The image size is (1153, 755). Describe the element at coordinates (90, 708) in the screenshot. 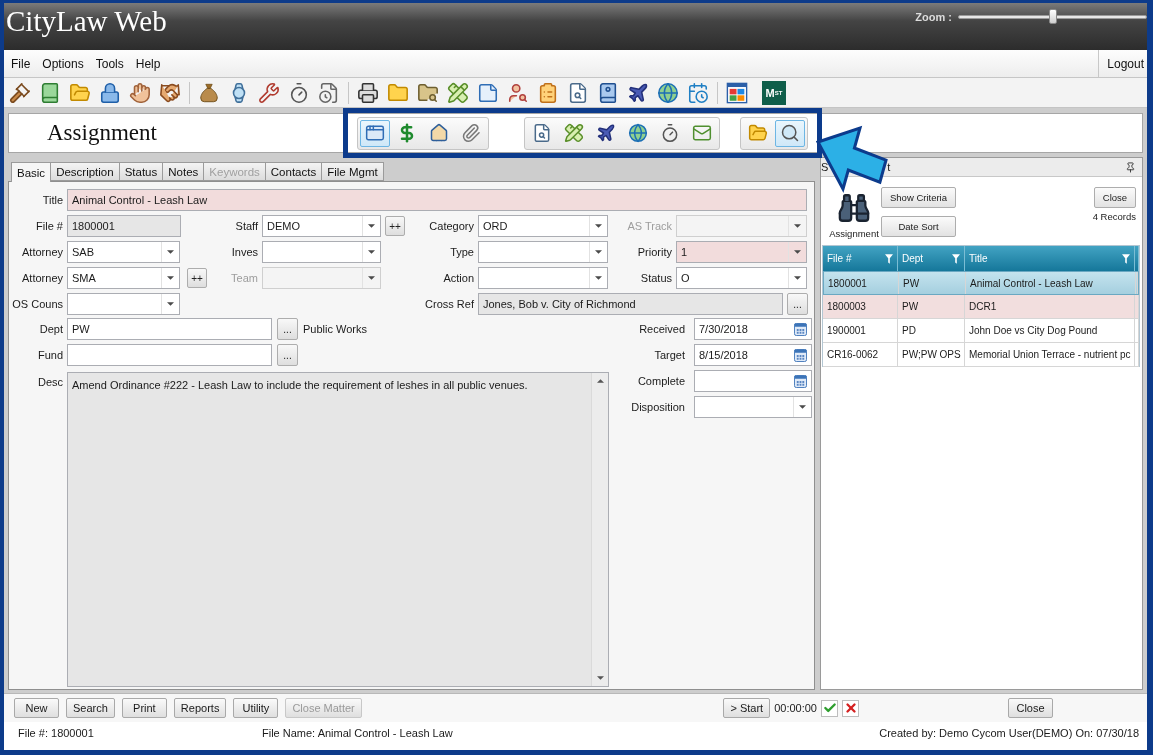

I see `action-button: Search` at that location.